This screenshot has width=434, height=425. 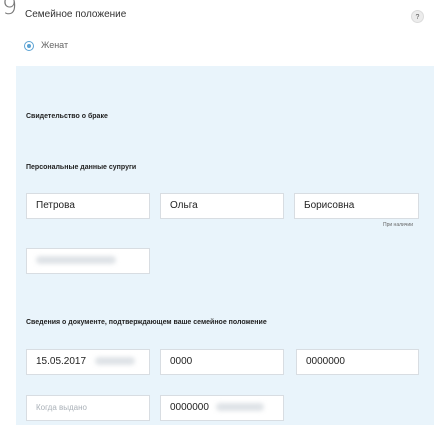 What do you see at coordinates (29, 46) in the screenshot?
I see `radio-selected-icon` at bounding box center [29, 46].